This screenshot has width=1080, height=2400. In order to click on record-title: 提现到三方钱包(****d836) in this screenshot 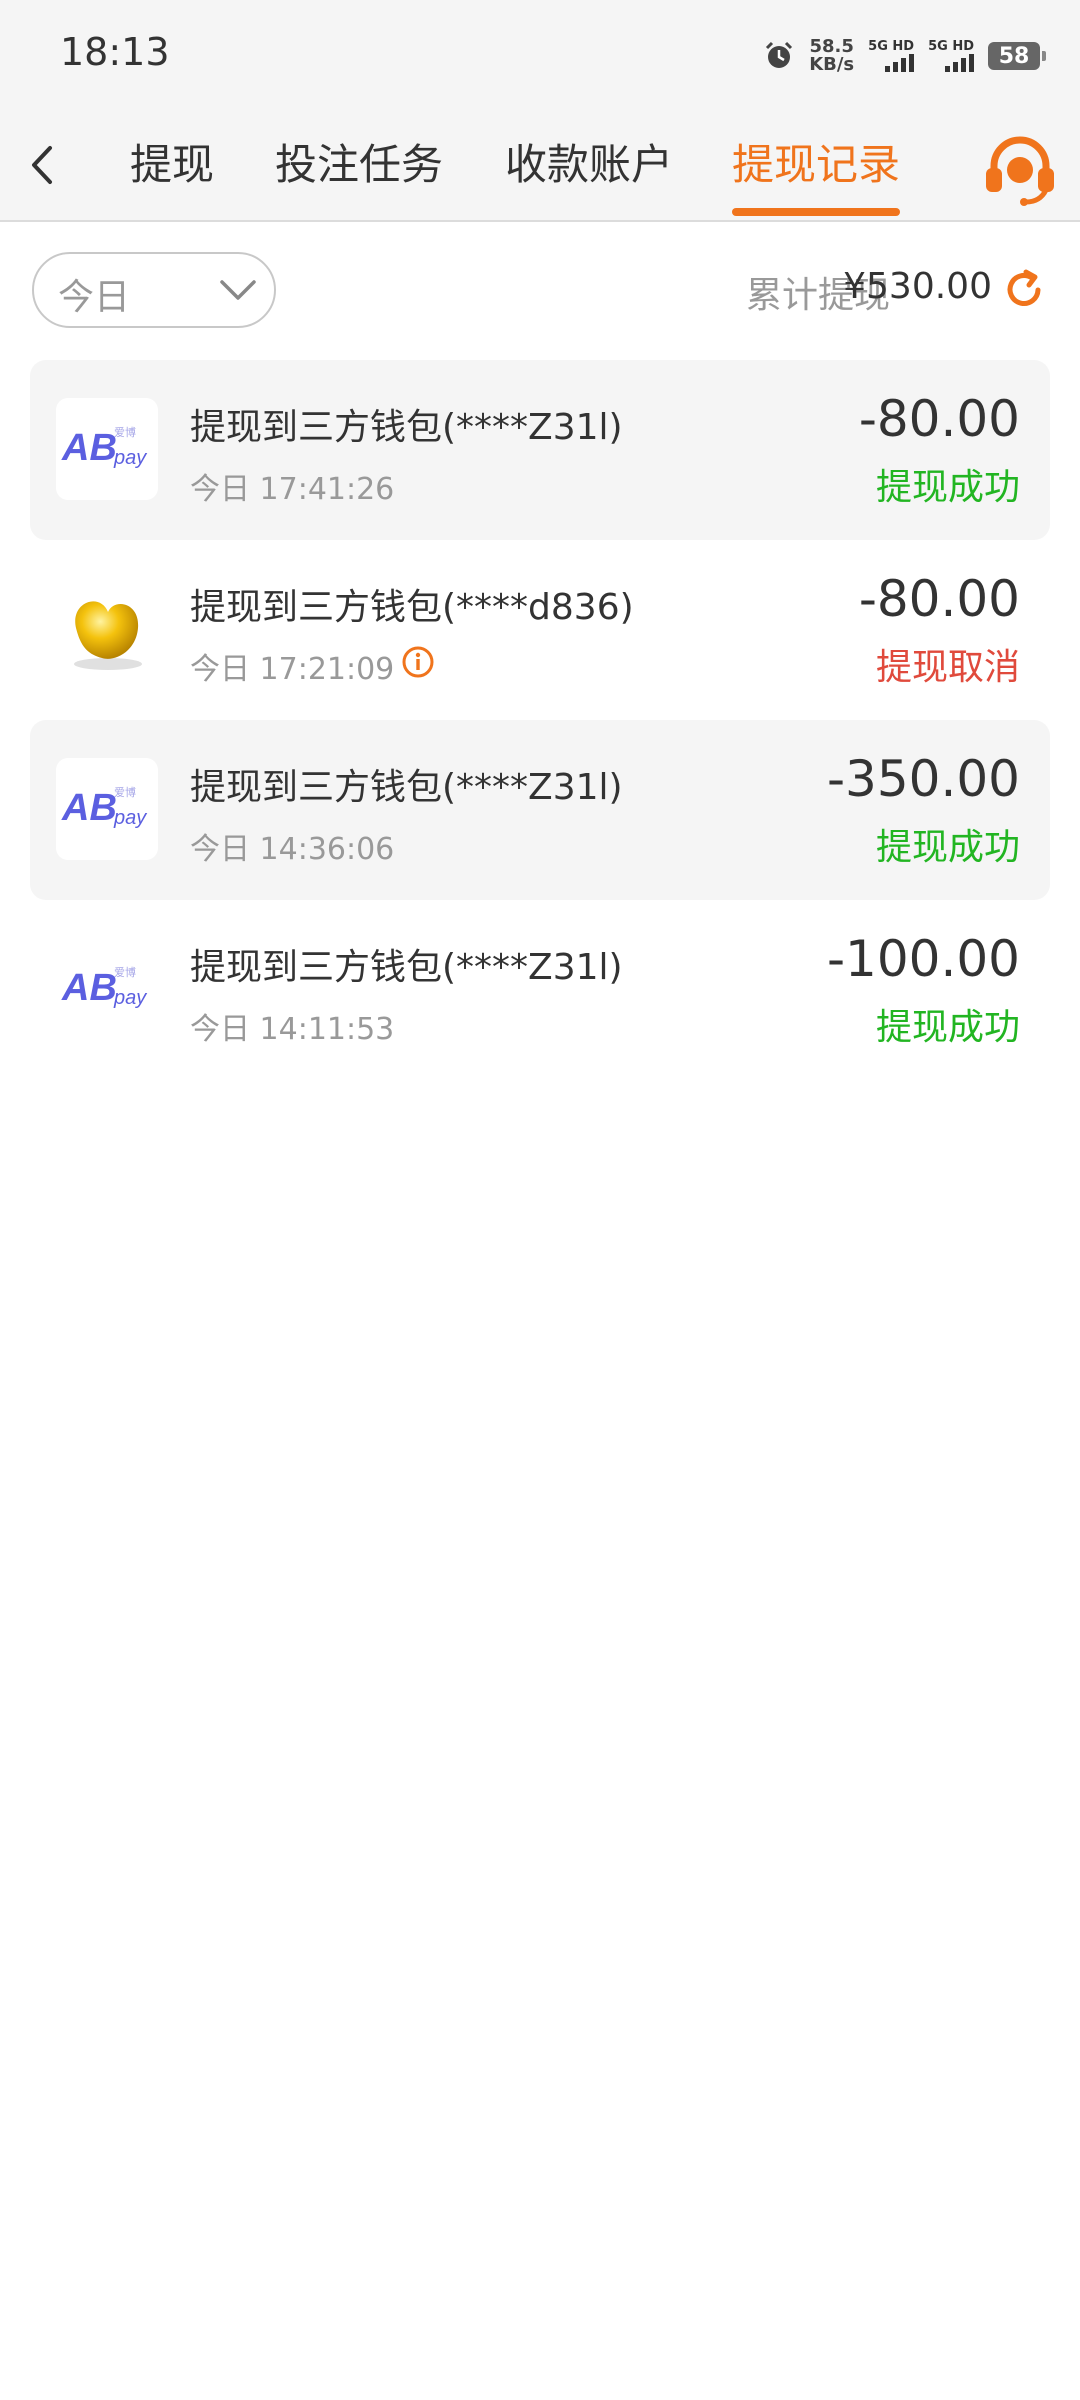, I will do `click(412, 607)`.